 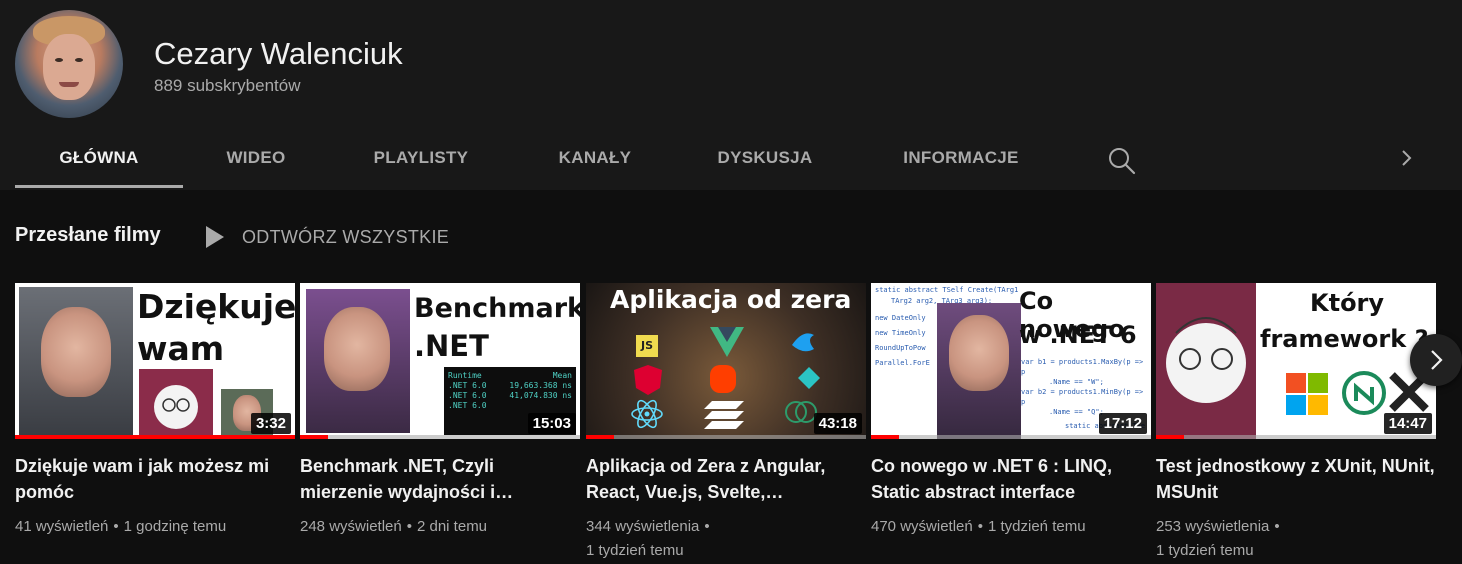 What do you see at coordinates (1082, 397) in the screenshot?
I see `thumb-code-line: var b2 = products1.MinBy(p => p` at bounding box center [1082, 397].